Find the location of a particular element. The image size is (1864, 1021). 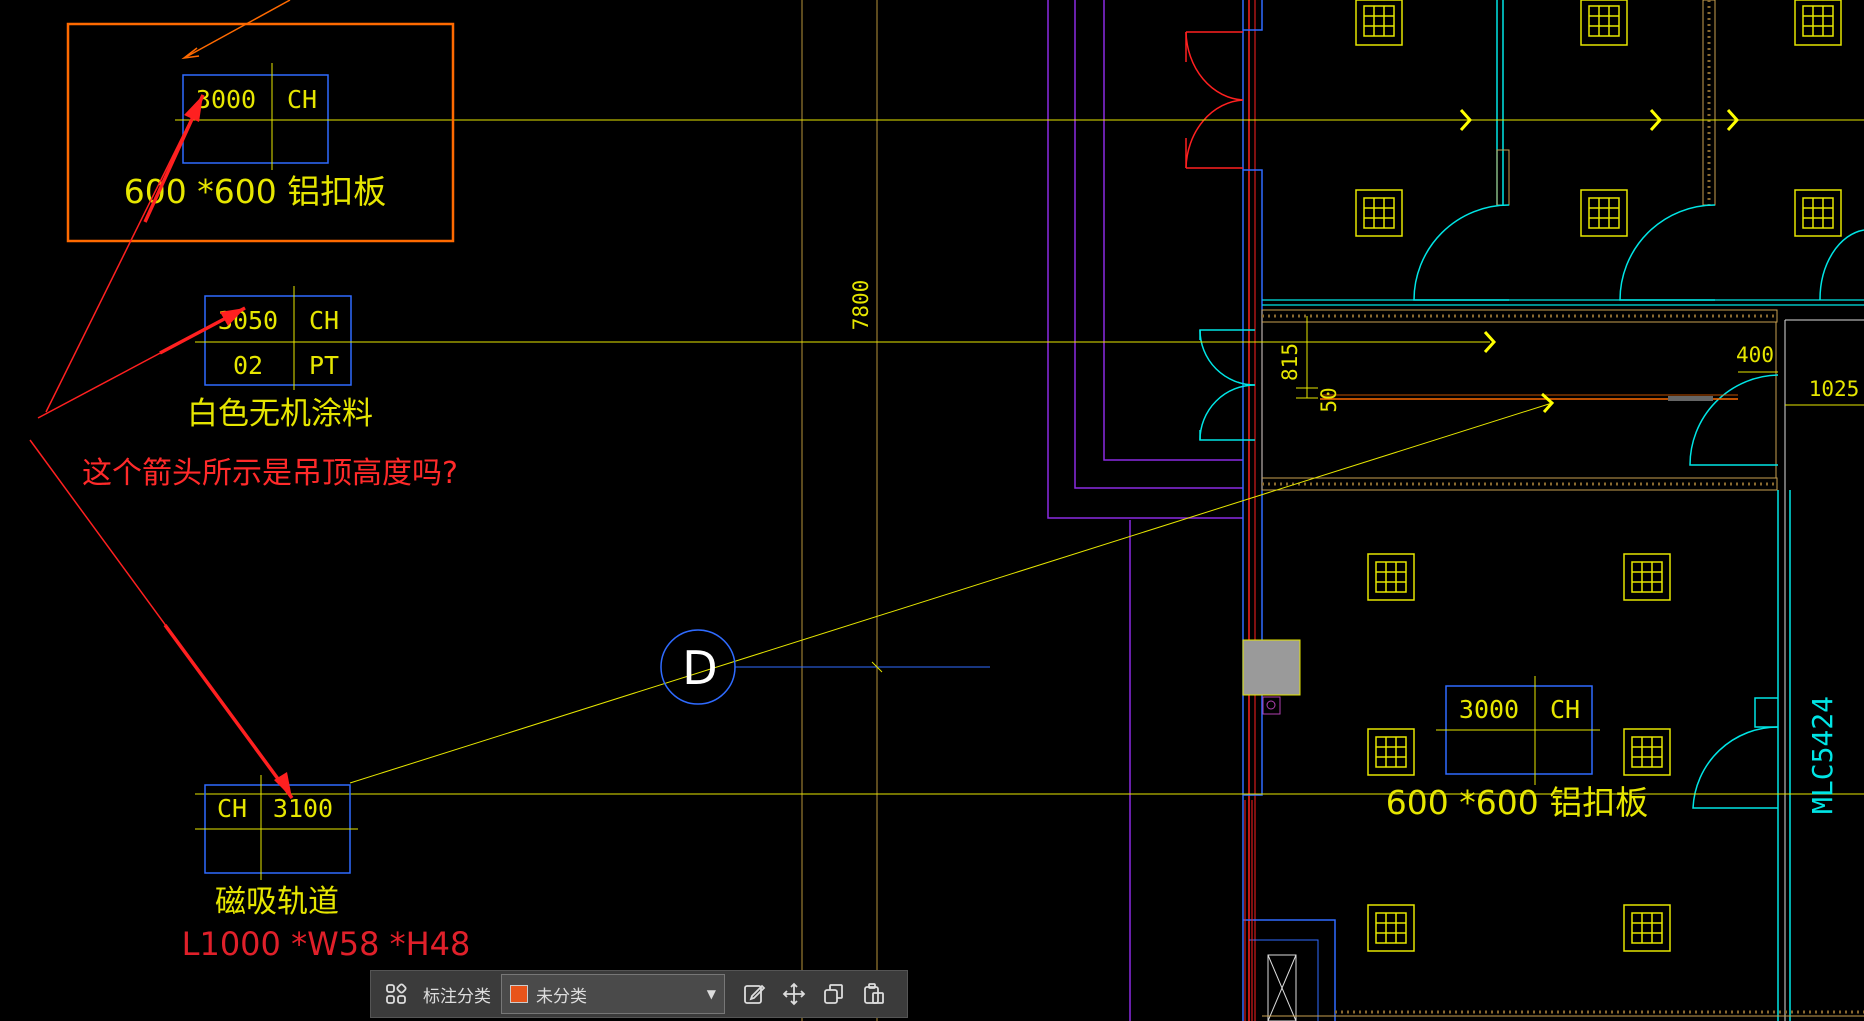

markup-question: 这个箭头所示是吊顶高度吗? is located at coordinates (270, 473).